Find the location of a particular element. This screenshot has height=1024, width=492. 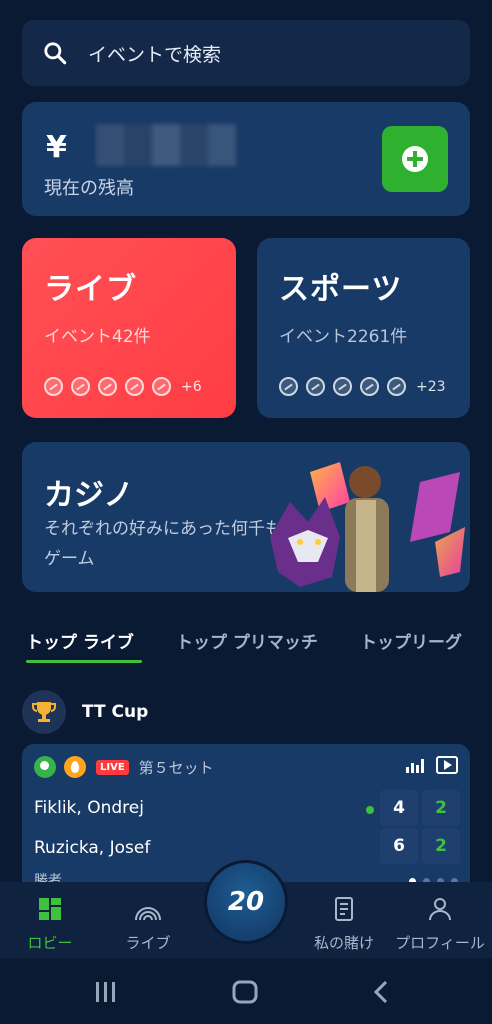

fire-icon is located at coordinates (75, 767).